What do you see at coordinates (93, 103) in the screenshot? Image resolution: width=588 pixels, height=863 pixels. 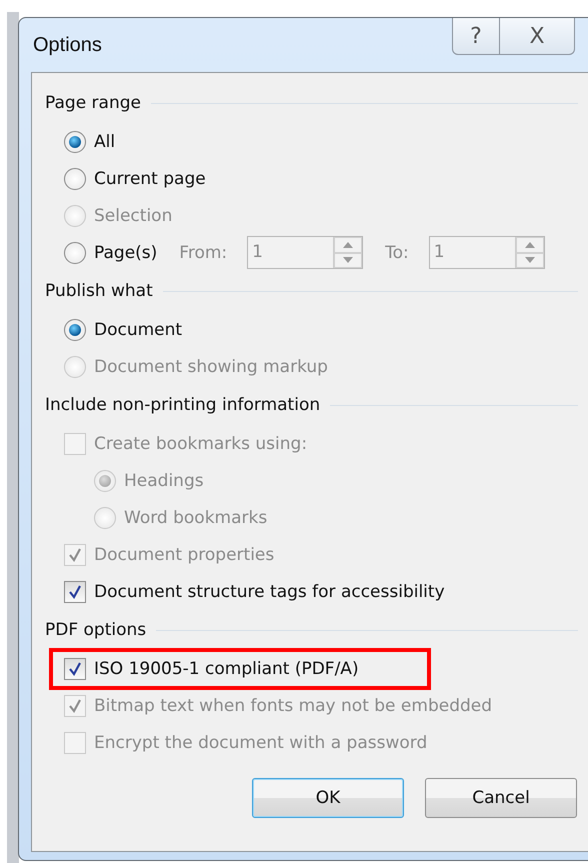 I see `section-title: Page range` at bounding box center [93, 103].